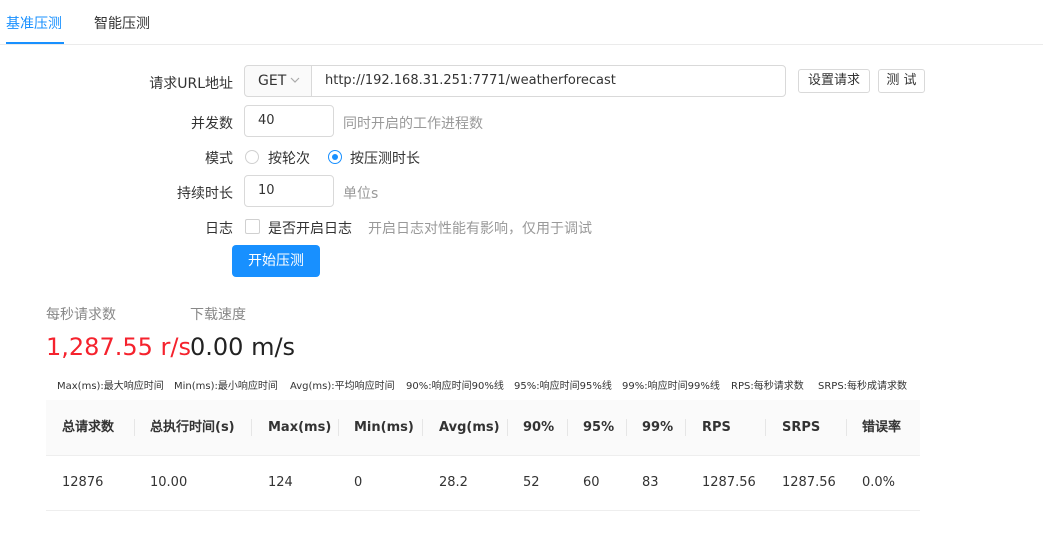 The height and width of the screenshot is (535, 1043). What do you see at coordinates (218, 315) in the screenshot?
I see `download-label: 下载速度` at bounding box center [218, 315].